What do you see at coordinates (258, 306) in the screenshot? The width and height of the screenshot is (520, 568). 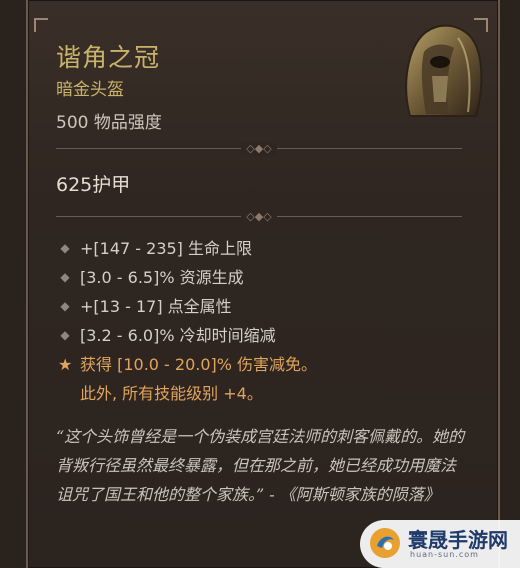 I see `affix-row: ◆ +[13 - 17] 点全属性` at bounding box center [258, 306].